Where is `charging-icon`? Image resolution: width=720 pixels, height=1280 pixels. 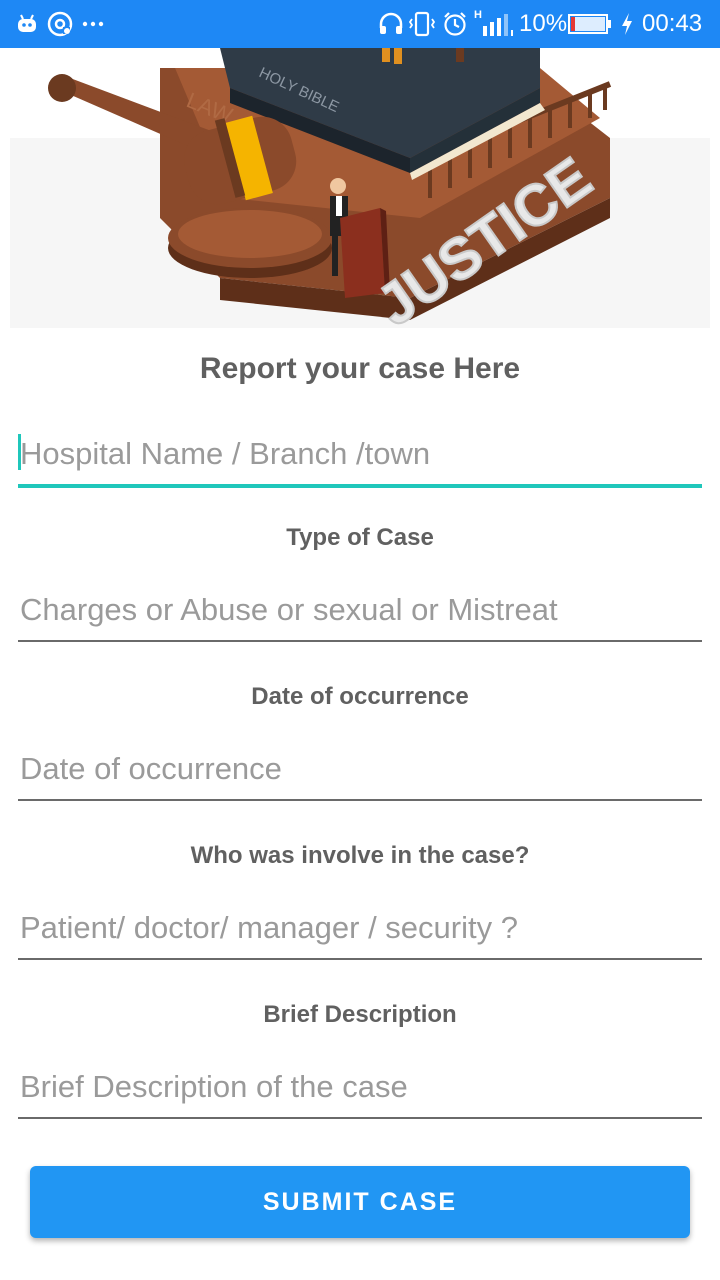 charging-icon is located at coordinates (627, 24).